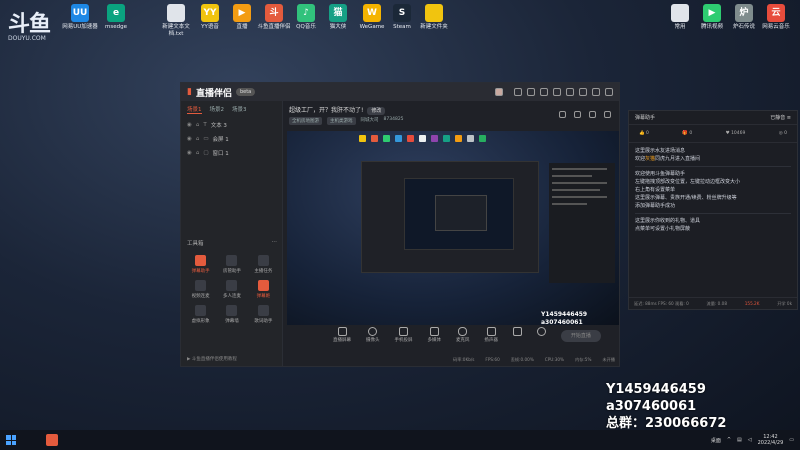 Image resolution: width=800 pixels, height=450 pixels. I want to click on screen-capture-button: 直播屏幕, so click(342, 337).